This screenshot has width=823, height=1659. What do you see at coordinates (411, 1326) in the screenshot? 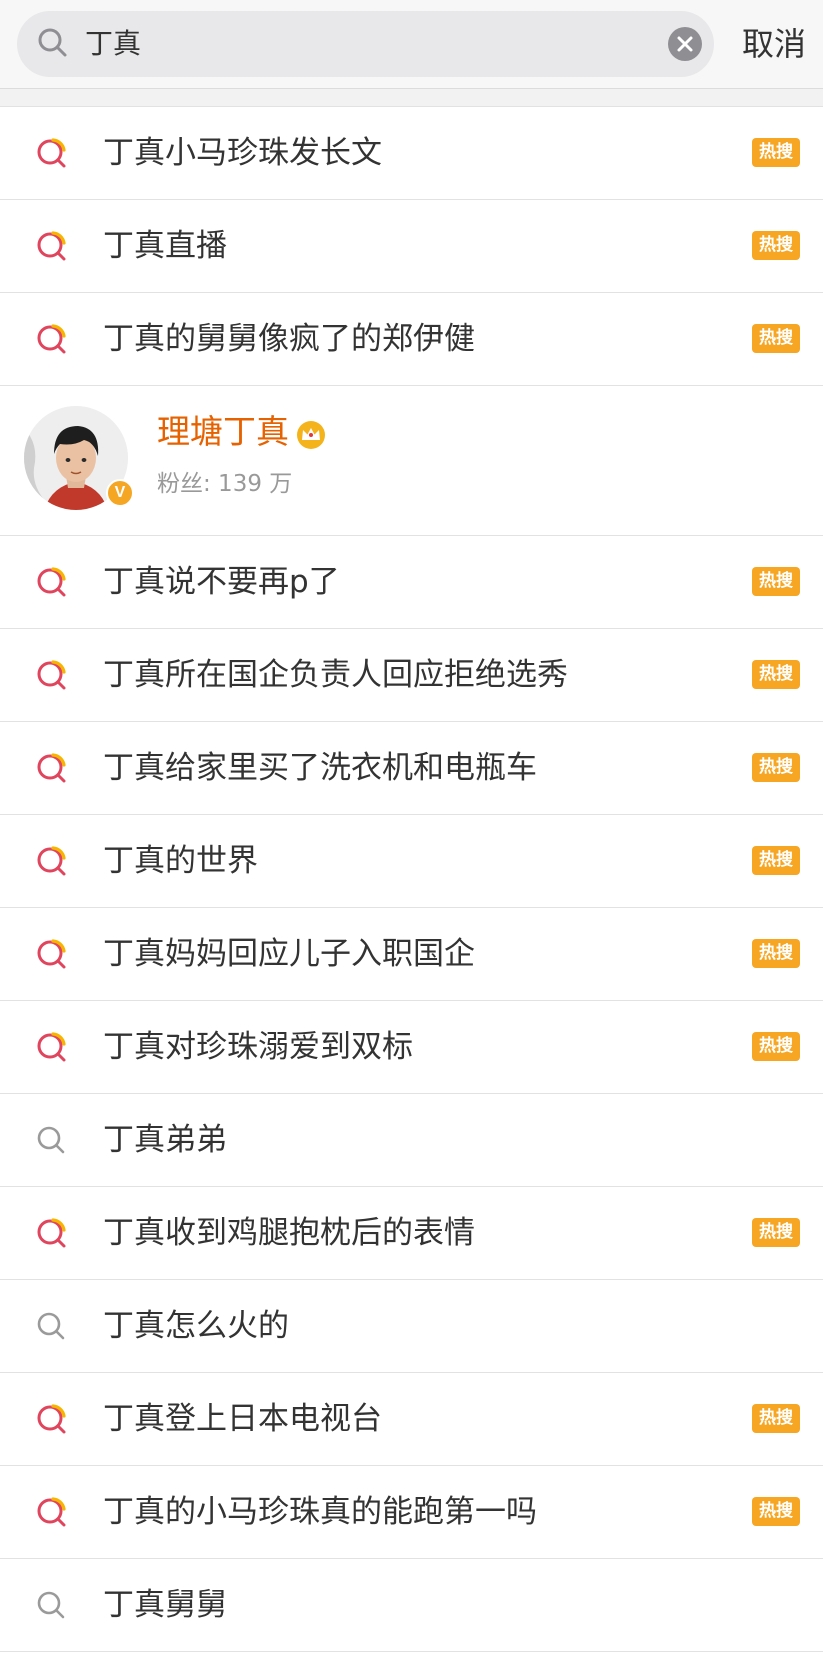
I see `suggestion-row: 丁真怎么火的` at bounding box center [411, 1326].